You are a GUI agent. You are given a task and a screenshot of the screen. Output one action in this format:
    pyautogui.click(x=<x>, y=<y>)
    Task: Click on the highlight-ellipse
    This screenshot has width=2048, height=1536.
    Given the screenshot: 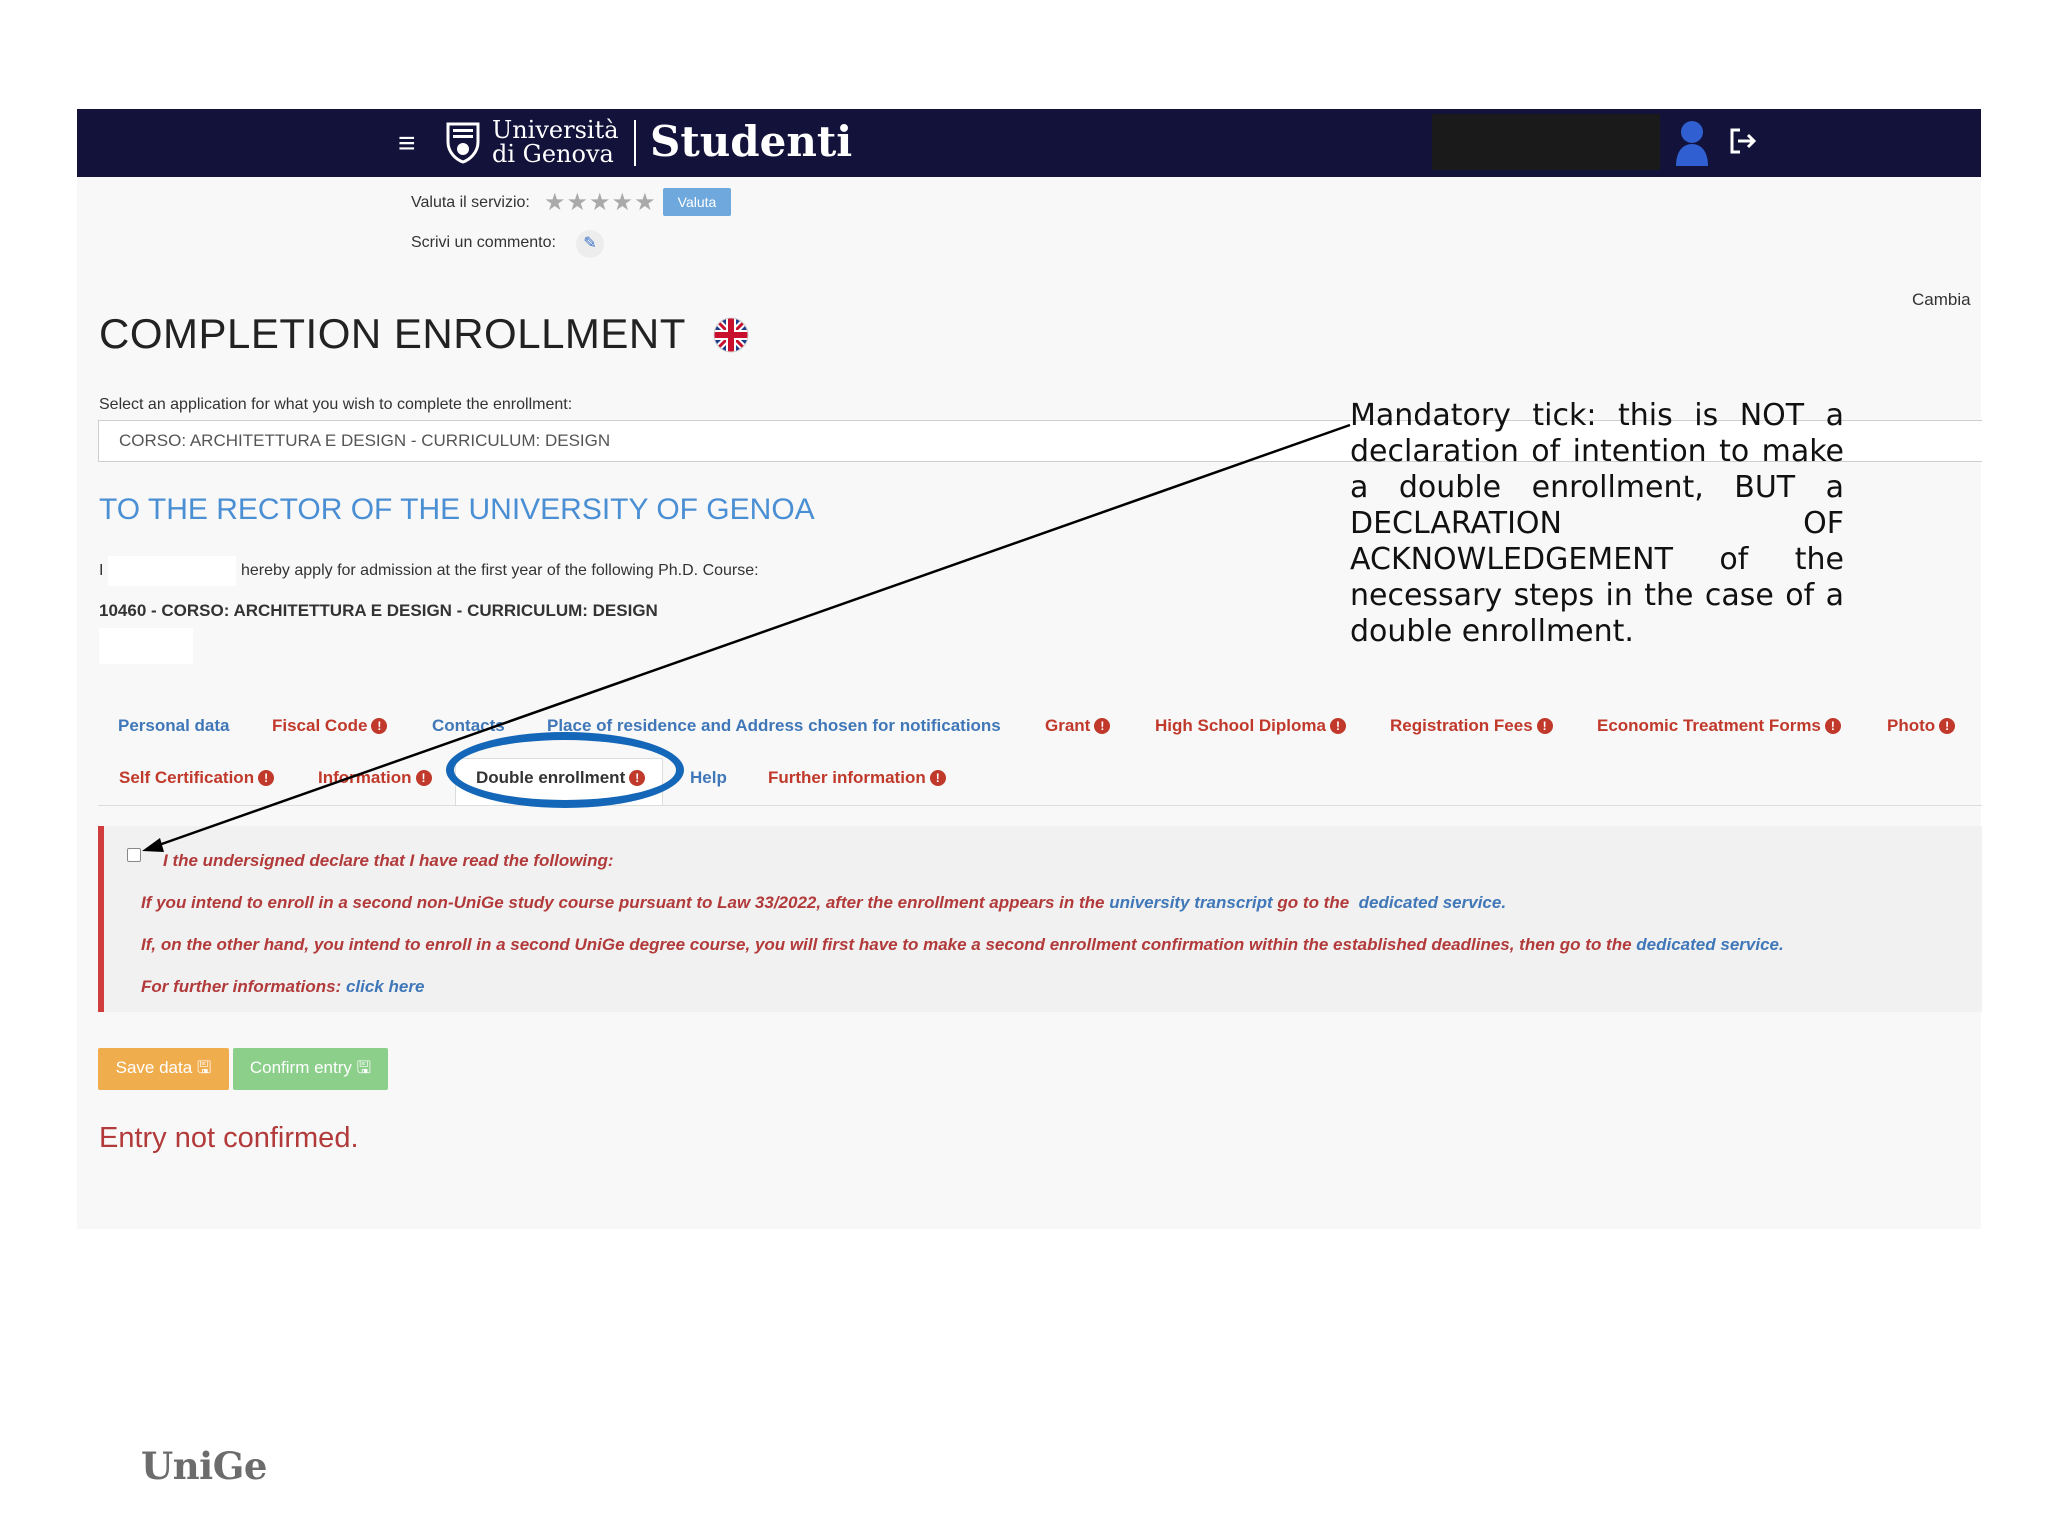 What is the action you would take?
    pyautogui.click(x=565, y=770)
    